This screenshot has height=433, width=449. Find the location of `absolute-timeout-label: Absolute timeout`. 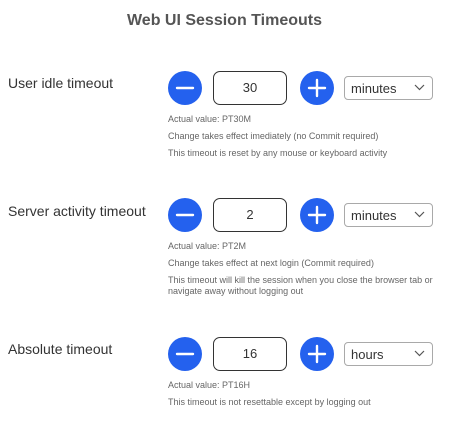

absolute-timeout-label: Absolute timeout is located at coordinates (60, 349).